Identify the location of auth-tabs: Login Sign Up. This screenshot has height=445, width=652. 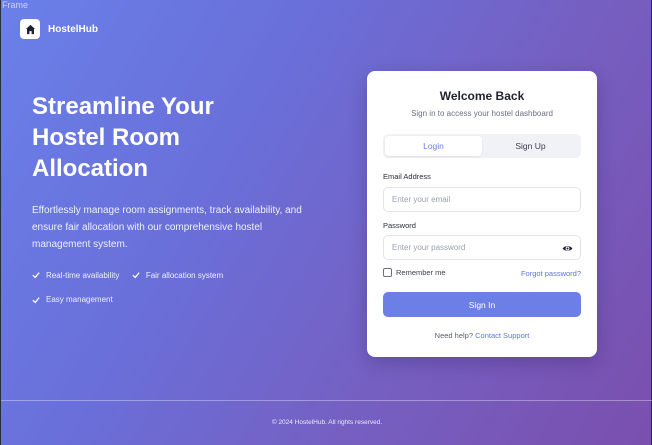
(482, 146).